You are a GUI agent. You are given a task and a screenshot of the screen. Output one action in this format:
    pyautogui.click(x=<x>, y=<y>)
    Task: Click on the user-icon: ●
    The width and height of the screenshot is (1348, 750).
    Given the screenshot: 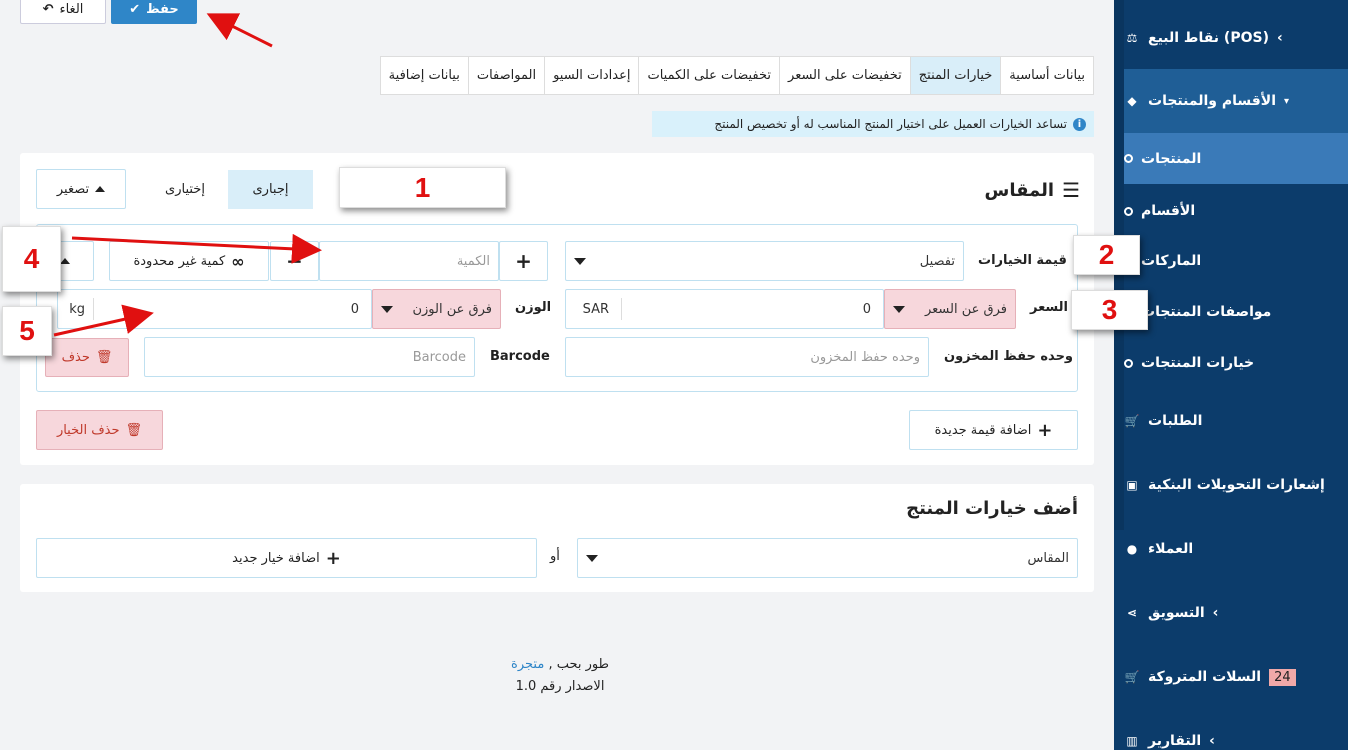 What is the action you would take?
    pyautogui.click(x=1132, y=549)
    